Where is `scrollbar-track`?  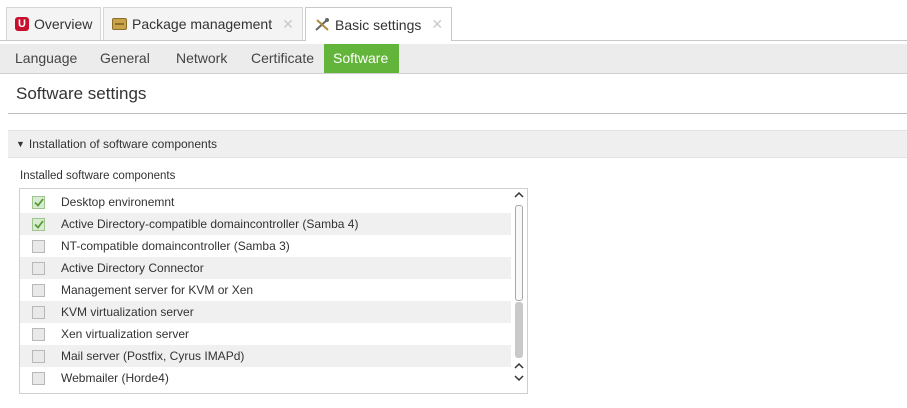 scrollbar-track is located at coordinates (519, 330).